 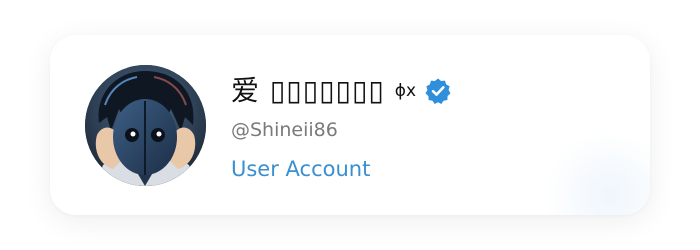 I want to click on name-row: 爱 ▯▯▯▯▯▯▯ ɸx, so click(x=430, y=91).